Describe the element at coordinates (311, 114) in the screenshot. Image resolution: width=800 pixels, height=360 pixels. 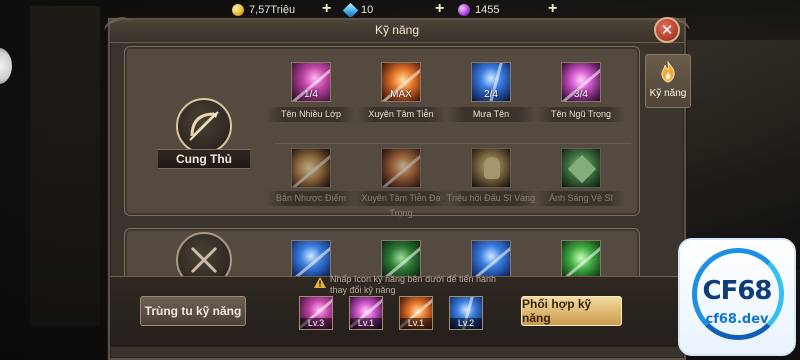
I see `skill-name-1: Tên Nhiều Lớp` at that location.